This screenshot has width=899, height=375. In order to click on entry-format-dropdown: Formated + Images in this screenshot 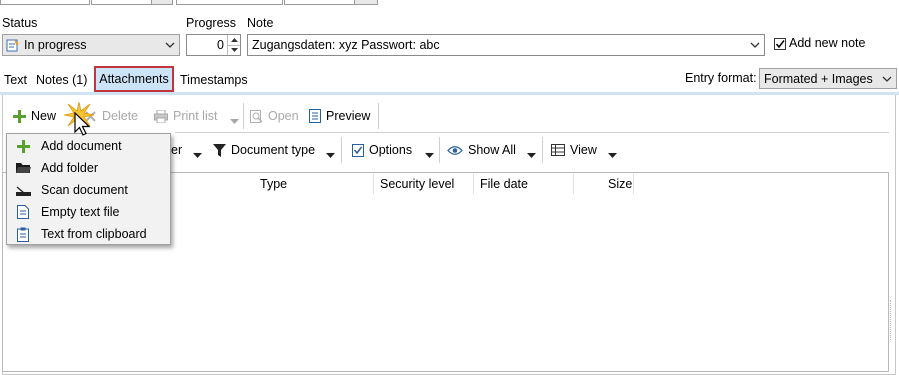, I will do `click(828, 78)`.